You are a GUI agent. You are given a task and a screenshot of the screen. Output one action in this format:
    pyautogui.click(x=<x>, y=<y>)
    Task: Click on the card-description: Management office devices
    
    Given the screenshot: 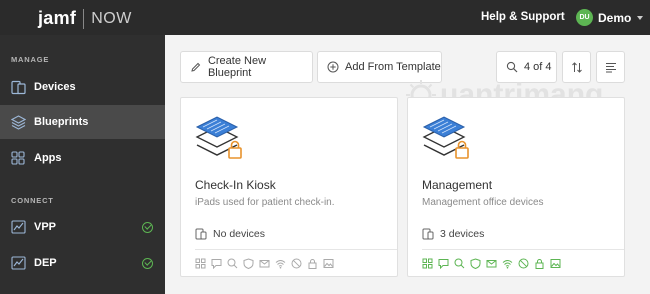 What is the action you would take?
    pyautogui.click(x=483, y=202)
    